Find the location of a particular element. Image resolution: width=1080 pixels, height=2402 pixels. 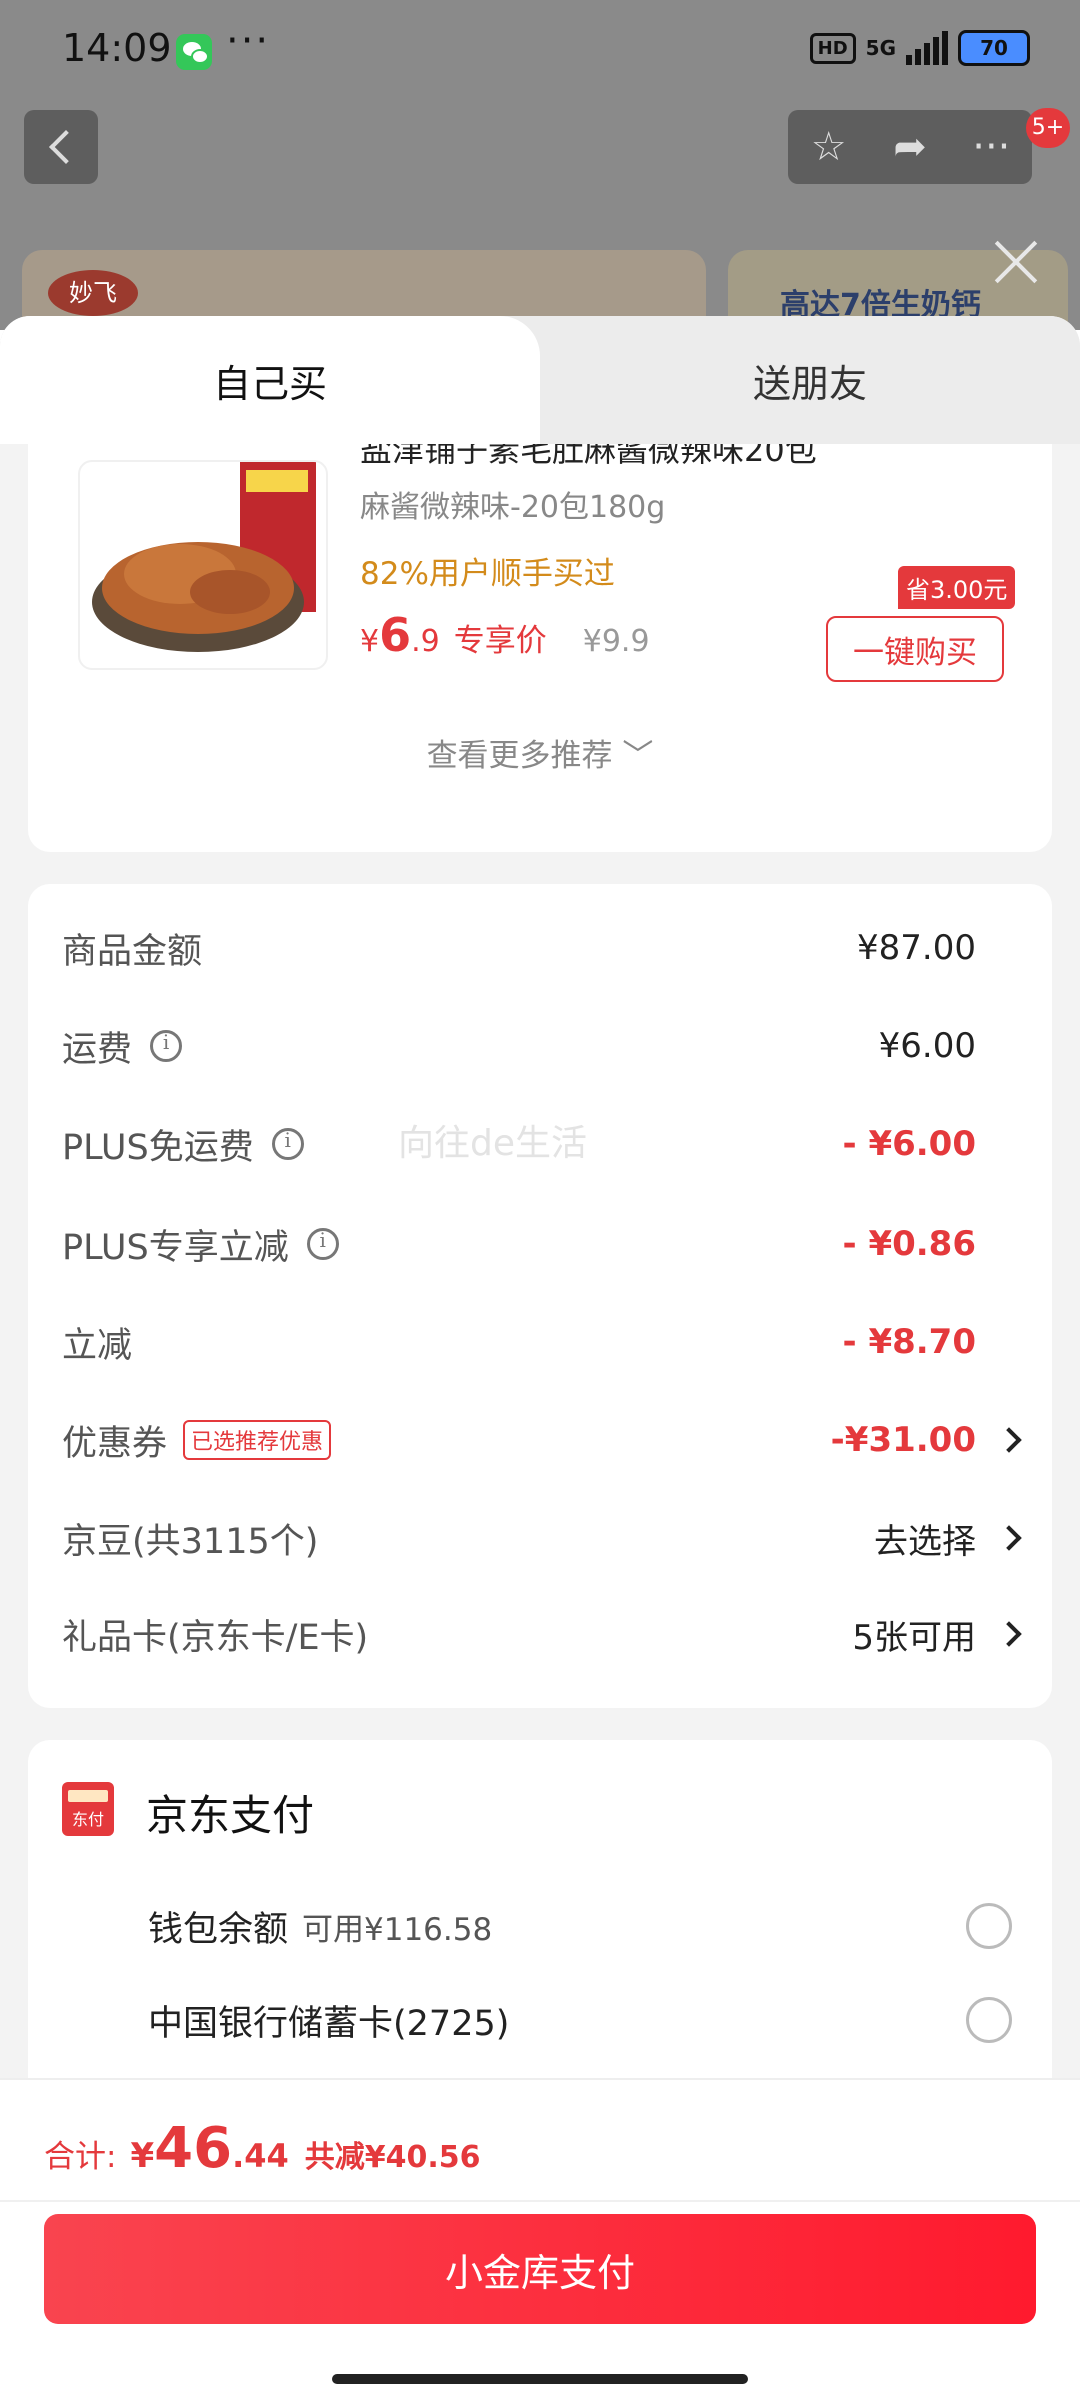

total-integer: 46 is located at coordinates (193, 2148).